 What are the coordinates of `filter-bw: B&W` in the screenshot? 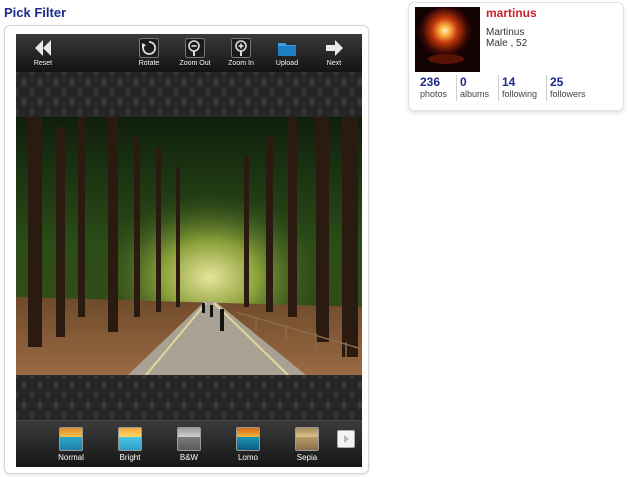 It's located at (189, 444).